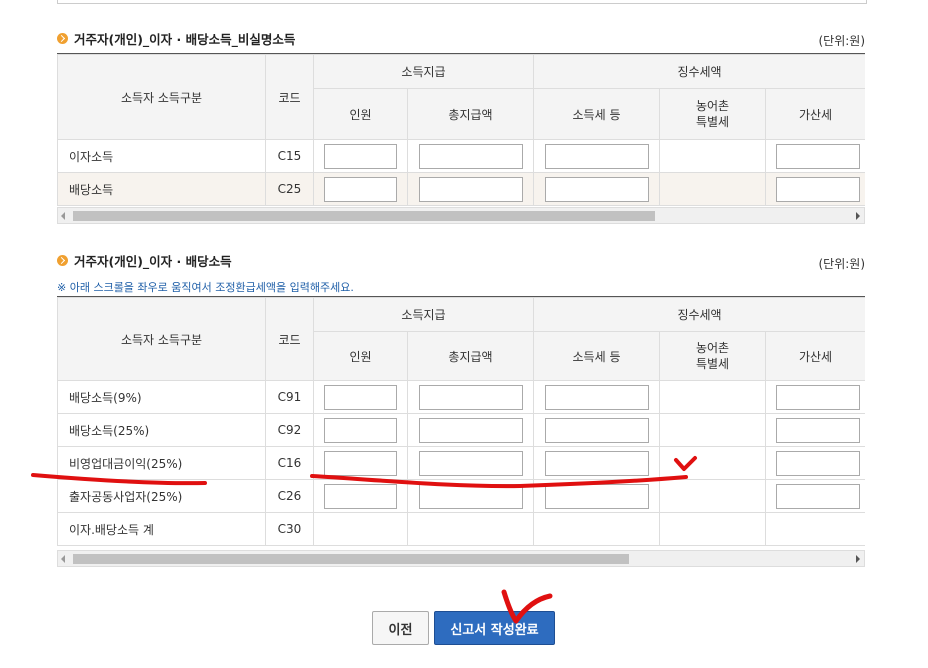  I want to click on section2-title-text: 거주자(개인)_이자 · 배당소득, so click(153, 261).